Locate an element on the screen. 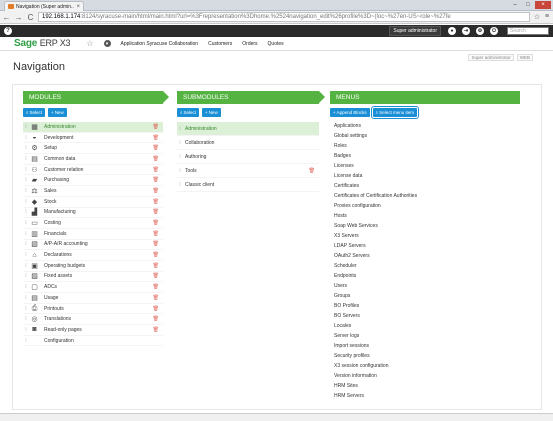 This screenshot has height=421, width=553. submodule-row: ⁞ Administration is located at coordinates (248, 129).